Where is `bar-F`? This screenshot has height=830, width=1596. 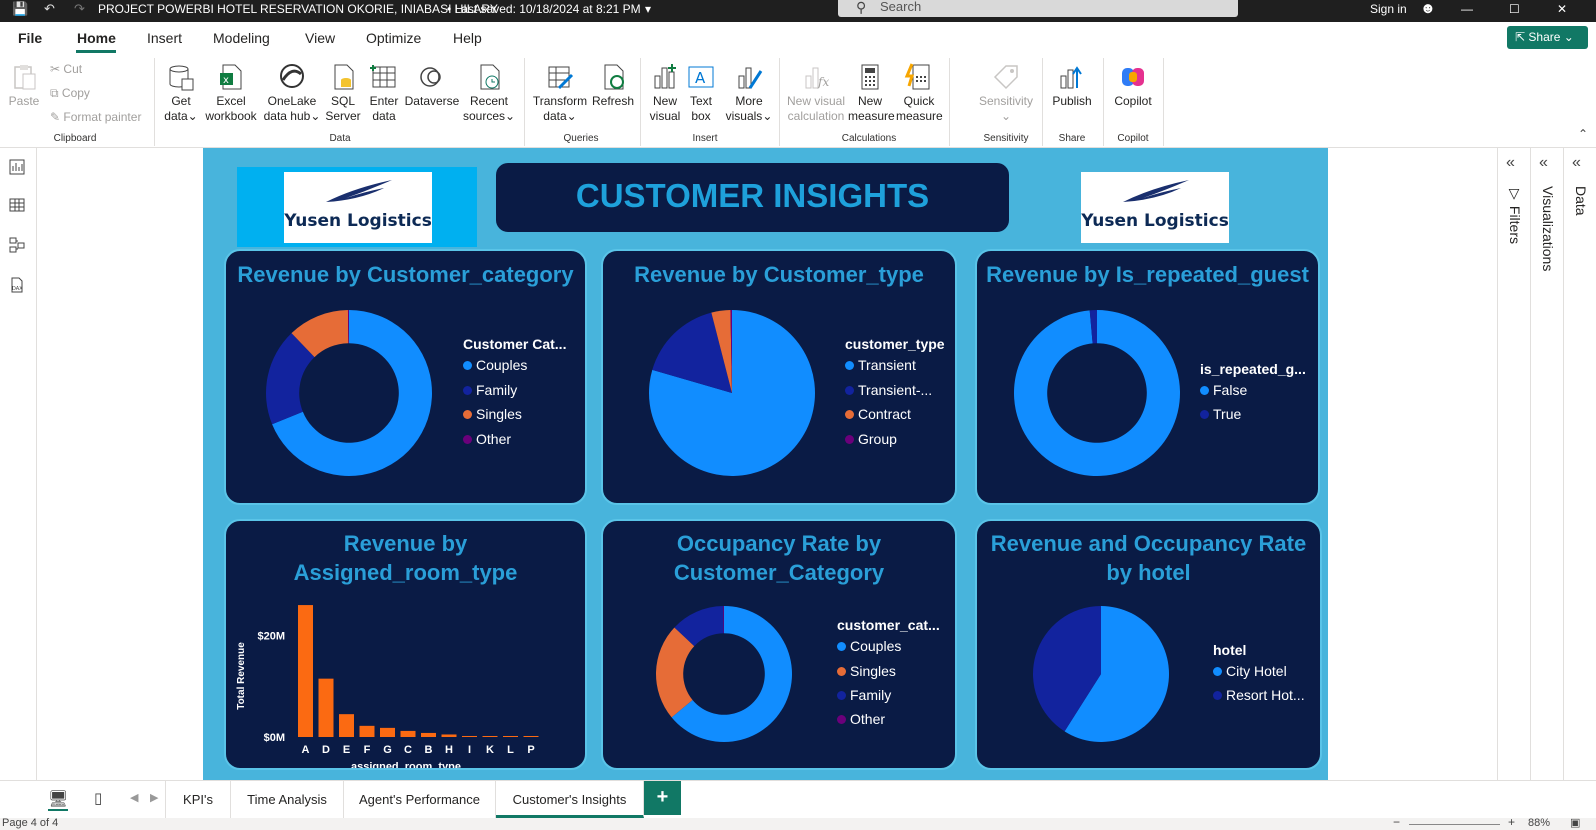 bar-F is located at coordinates (367, 731).